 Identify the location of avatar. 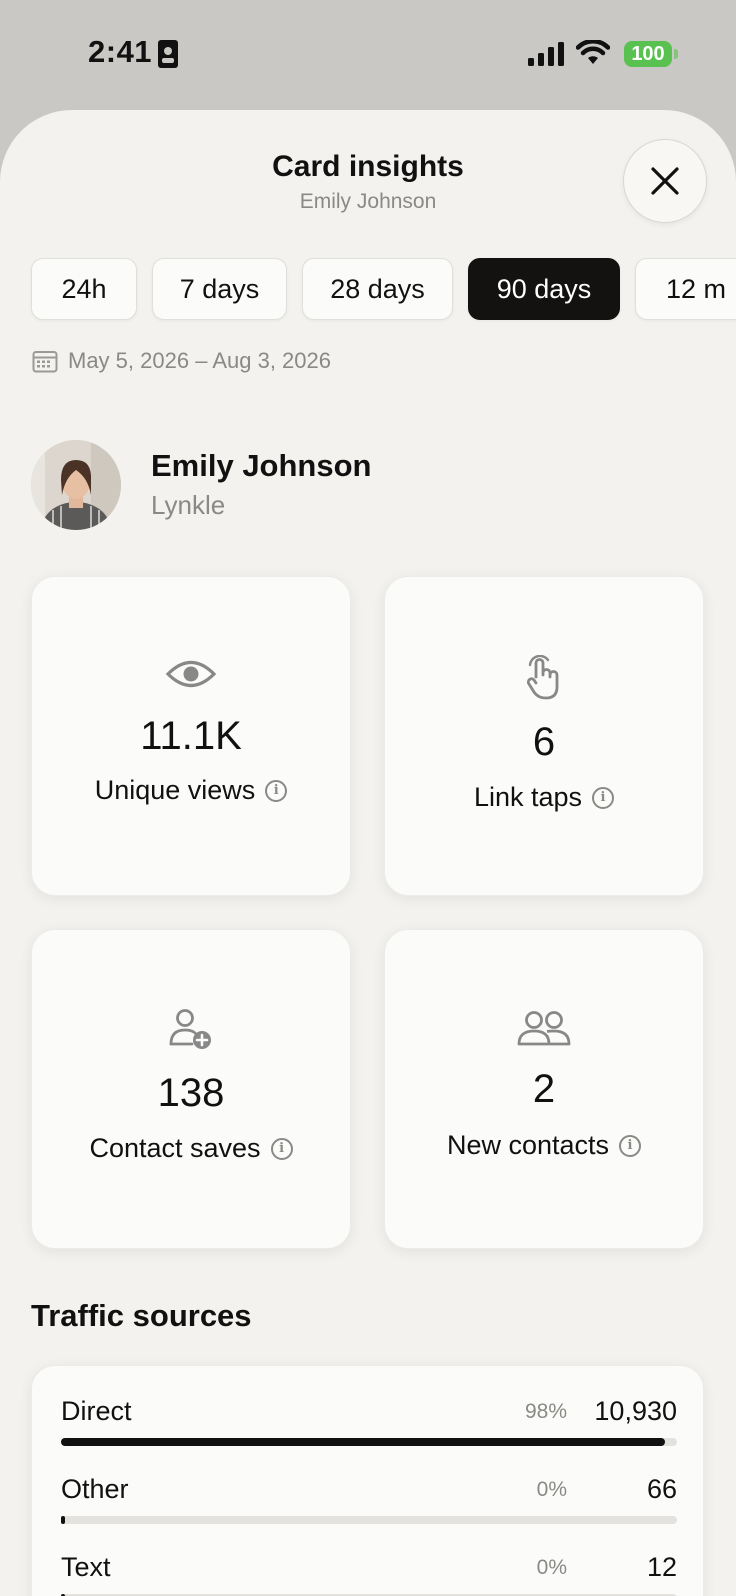
(76, 485).